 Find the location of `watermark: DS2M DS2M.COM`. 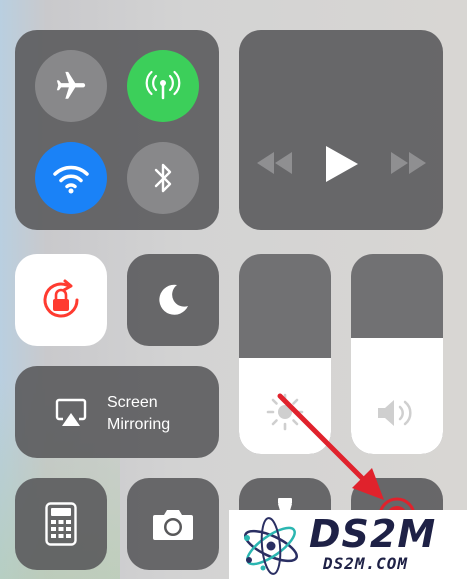

watermark: DS2M DS2M.COM is located at coordinates (348, 544).